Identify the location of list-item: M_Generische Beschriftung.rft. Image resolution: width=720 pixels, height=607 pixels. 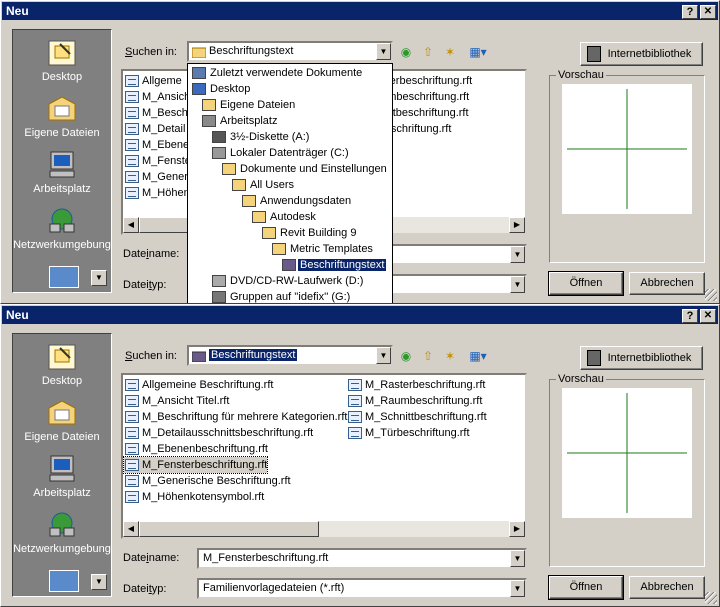
(207, 481).